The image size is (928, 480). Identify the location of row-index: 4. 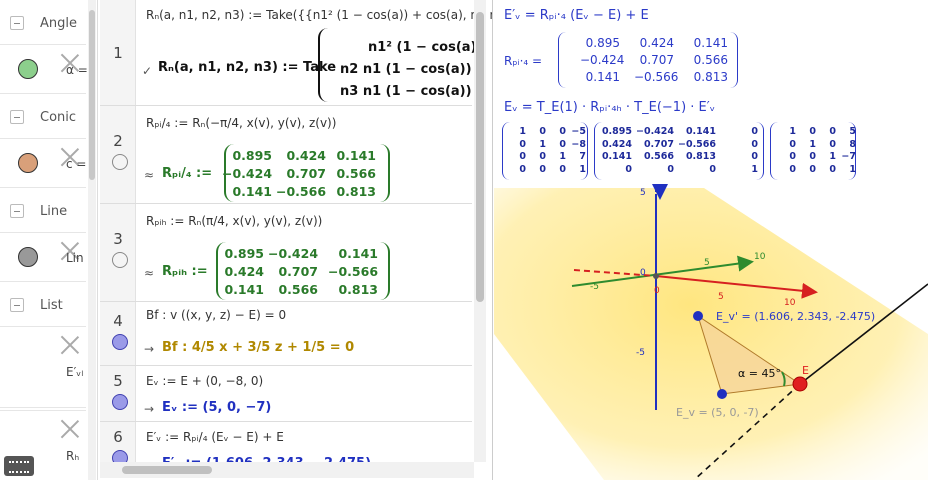
(118, 333).